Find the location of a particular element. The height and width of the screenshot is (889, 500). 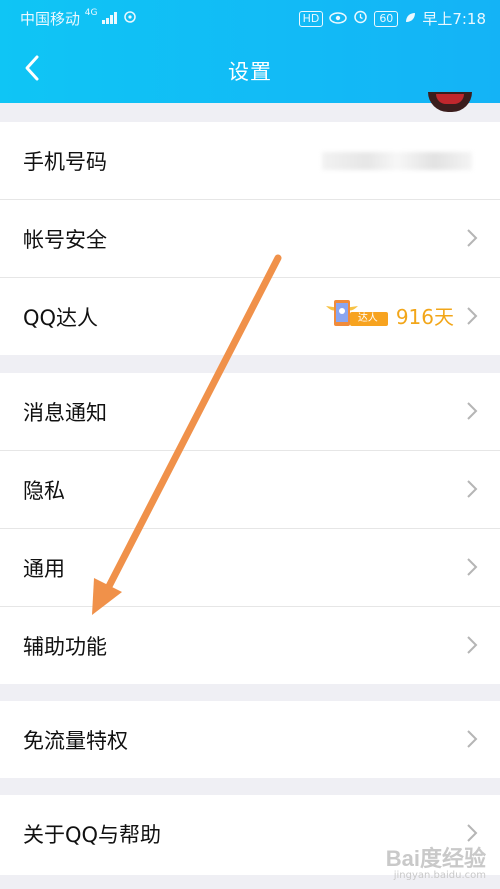

list-item-label: 隐私 is located at coordinates (44, 490).